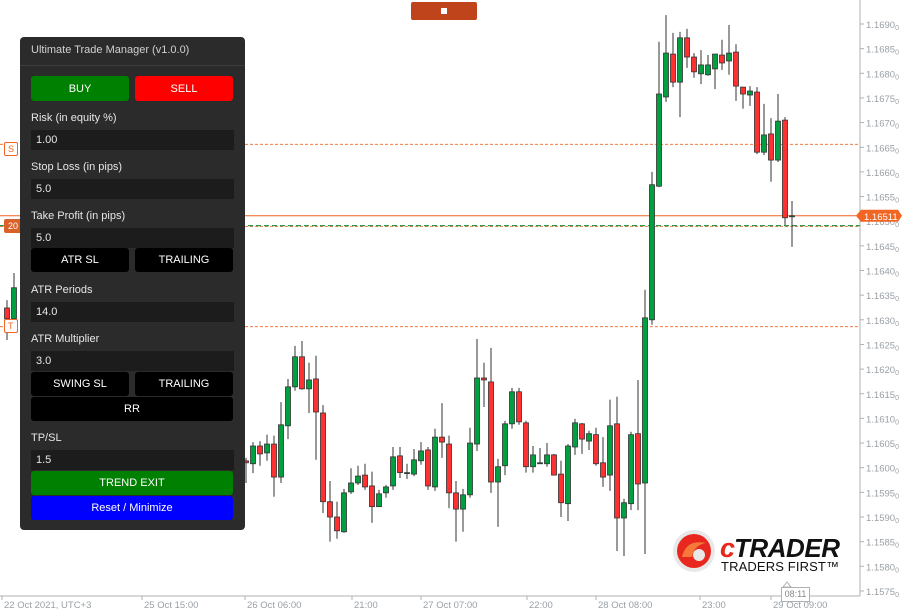  What do you see at coordinates (882, 322) in the screenshot?
I see `price-tick-label: 1.16300` at bounding box center [882, 322].